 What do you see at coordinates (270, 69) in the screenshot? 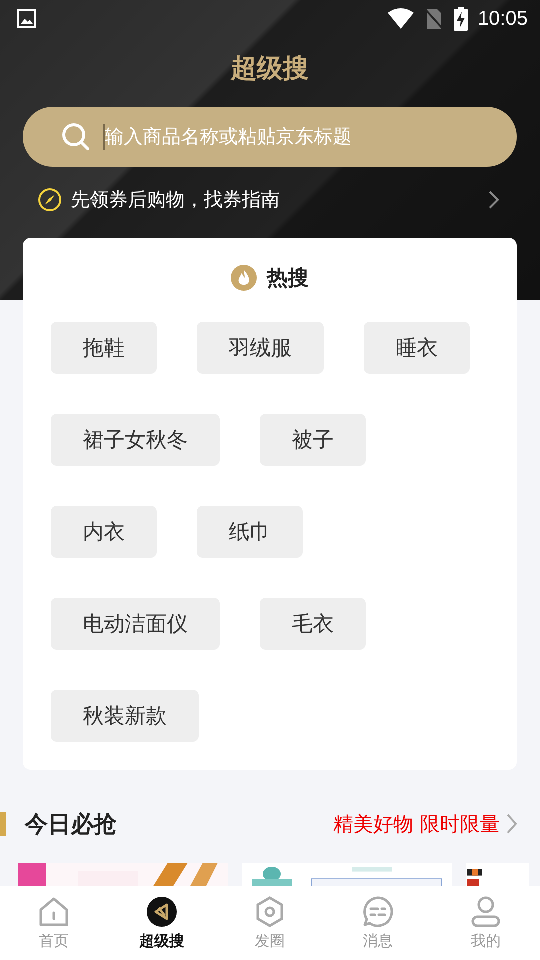
I see `page-title: 超级搜` at bounding box center [270, 69].